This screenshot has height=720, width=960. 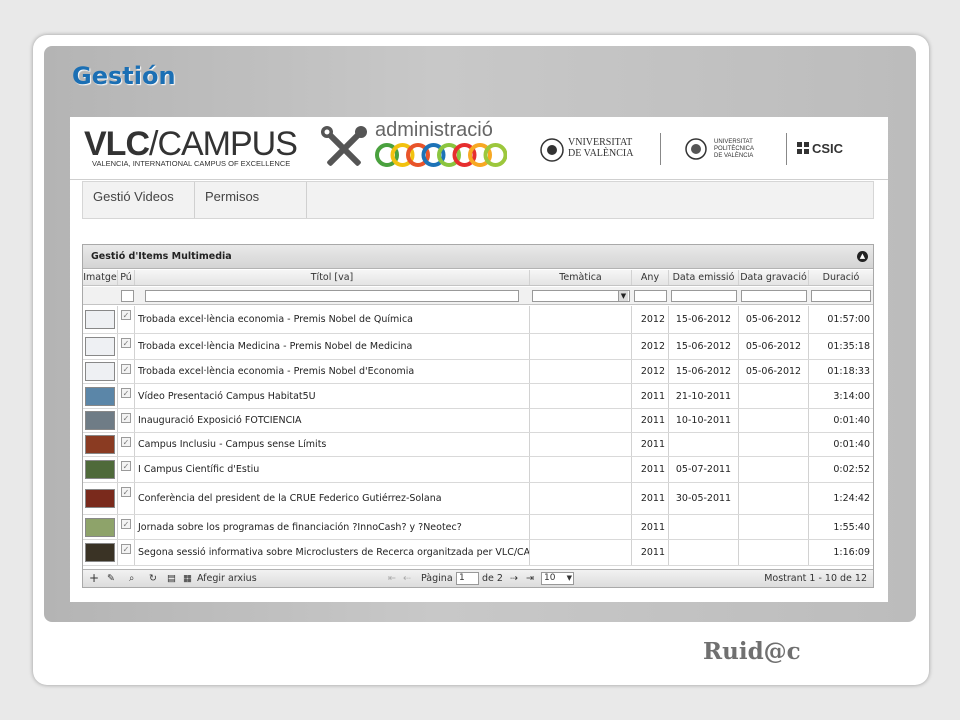 What do you see at coordinates (862, 256) in the screenshot?
I see `collapse-icon: ▲` at bounding box center [862, 256].